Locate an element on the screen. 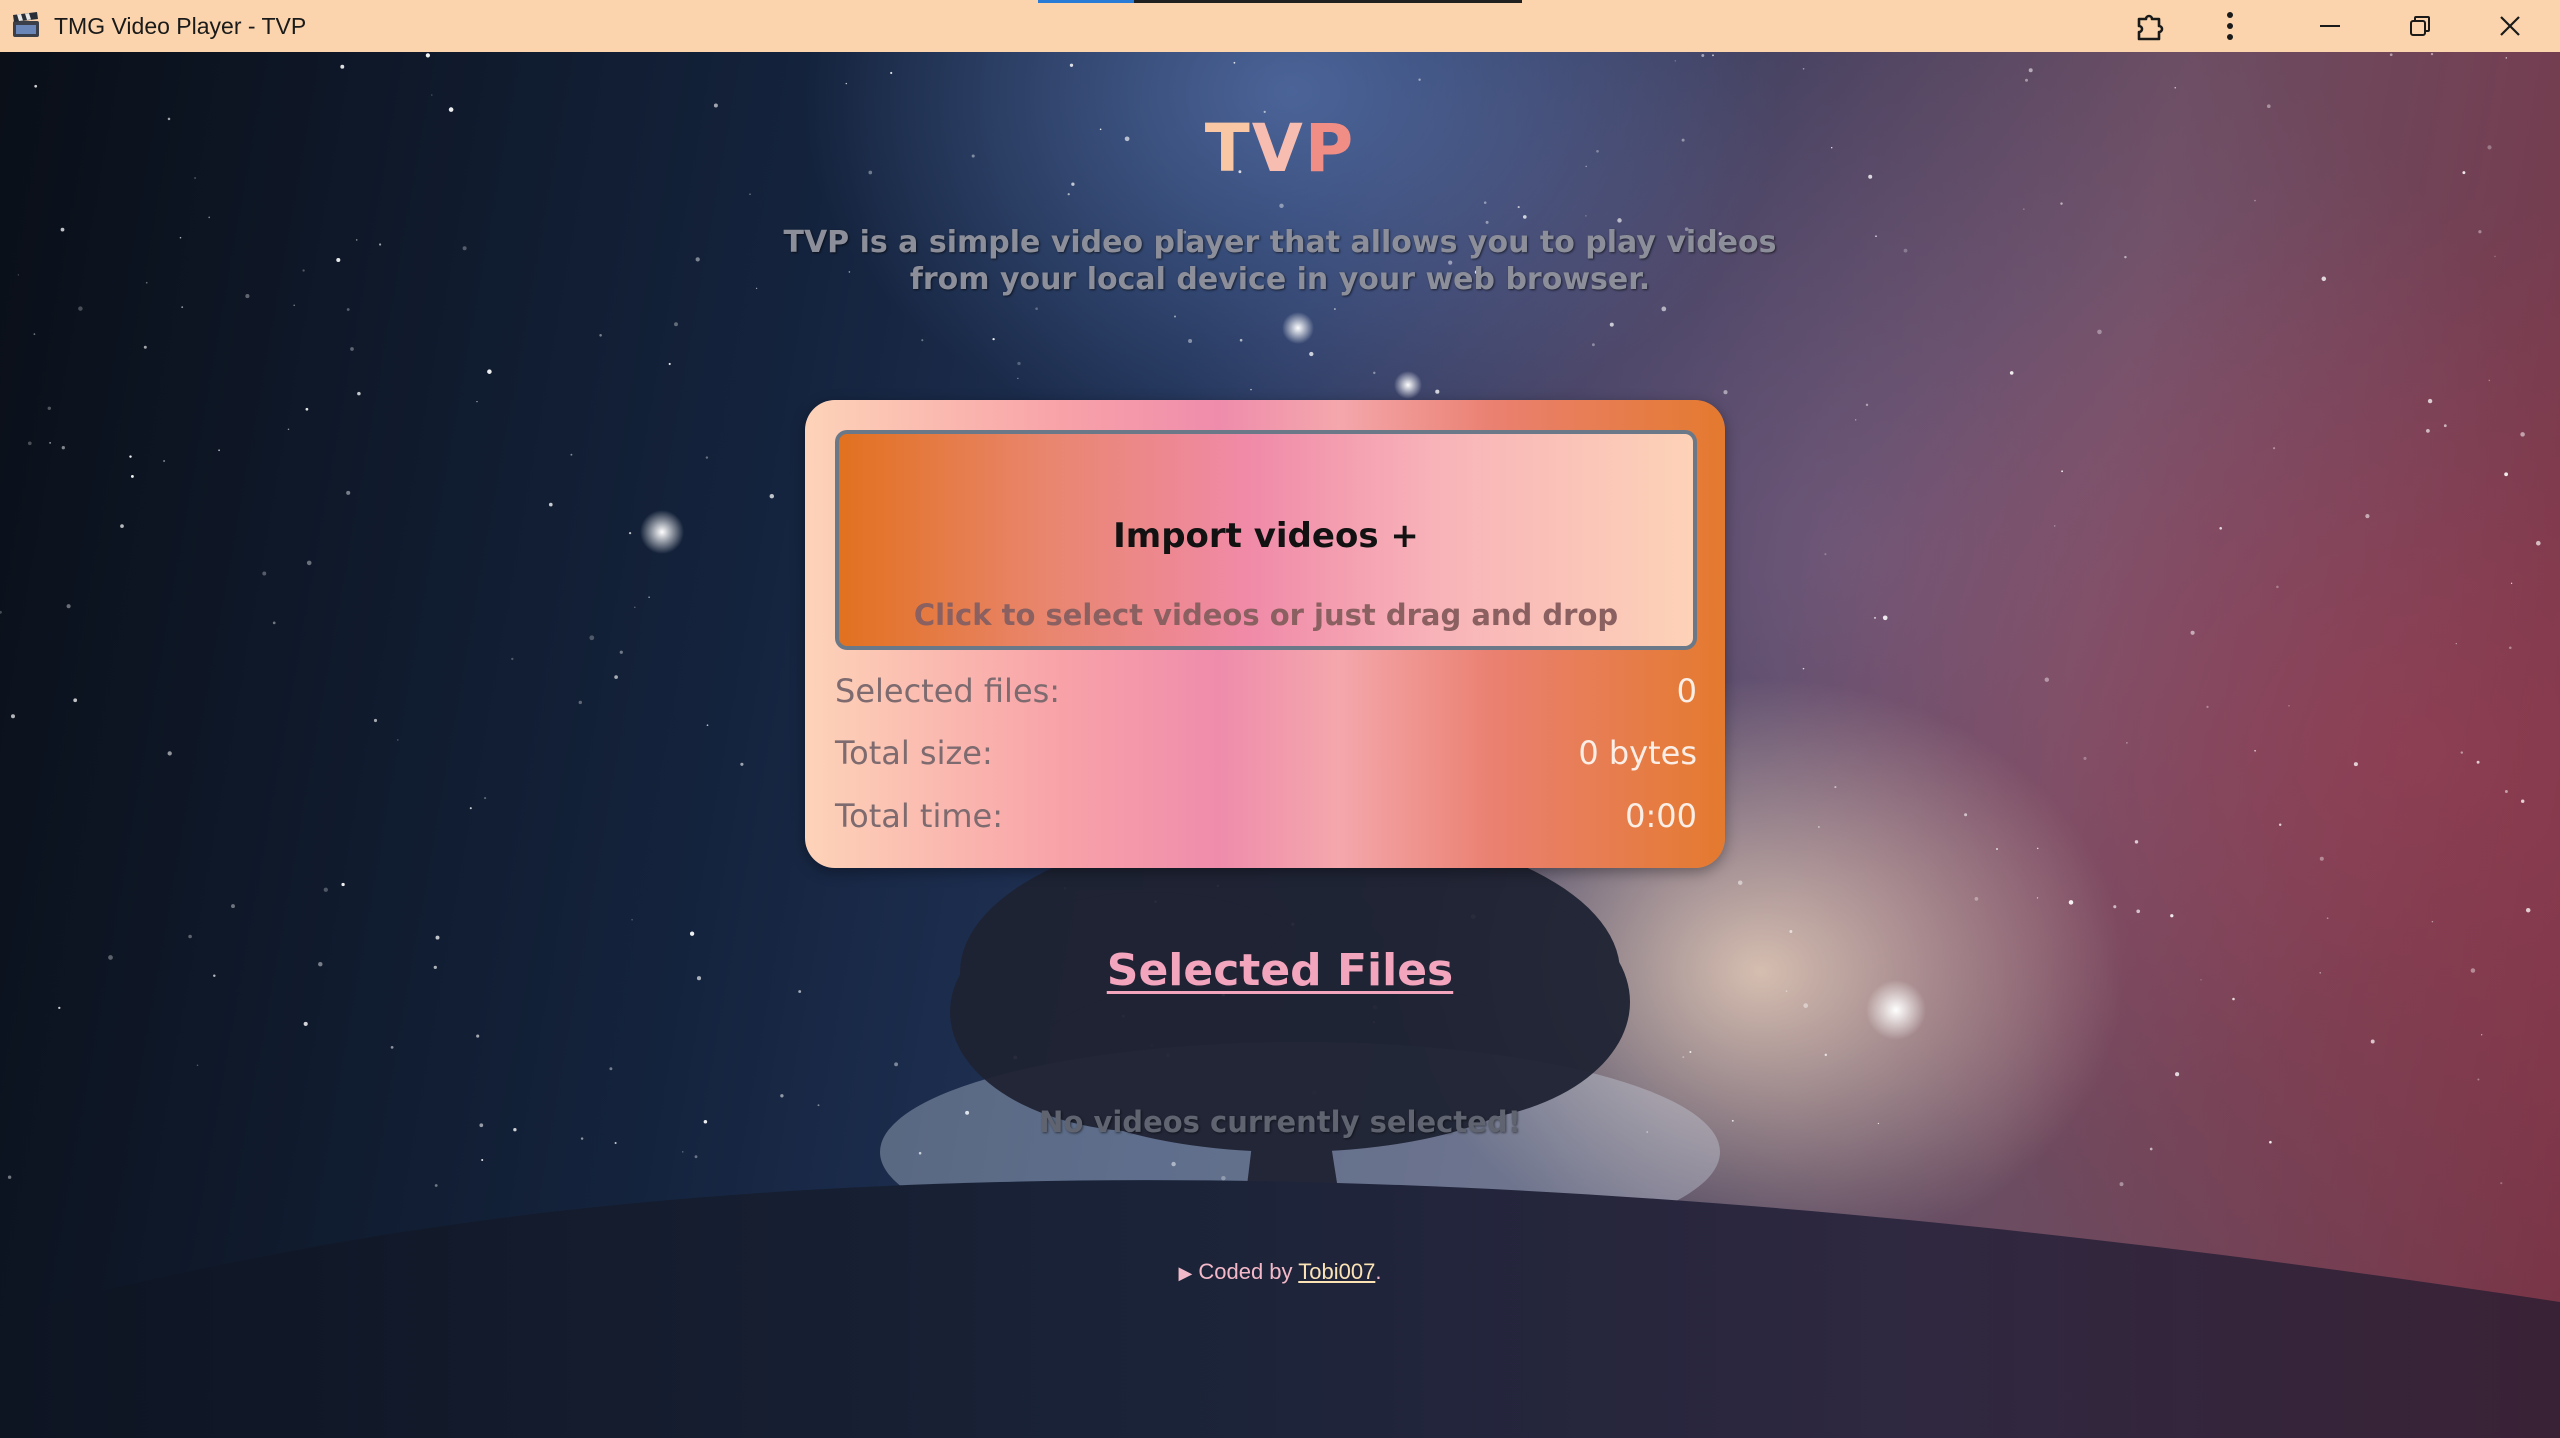 This screenshot has width=2560, height=1438. more-options-button is located at coordinates (2230, 26).